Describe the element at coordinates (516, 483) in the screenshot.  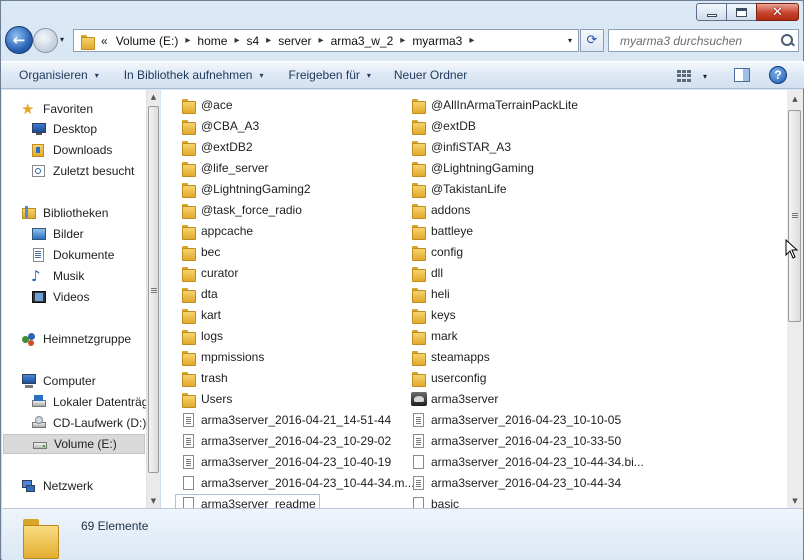
I see `file-item: arma3server_2016-04-23_10-44-34` at that location.